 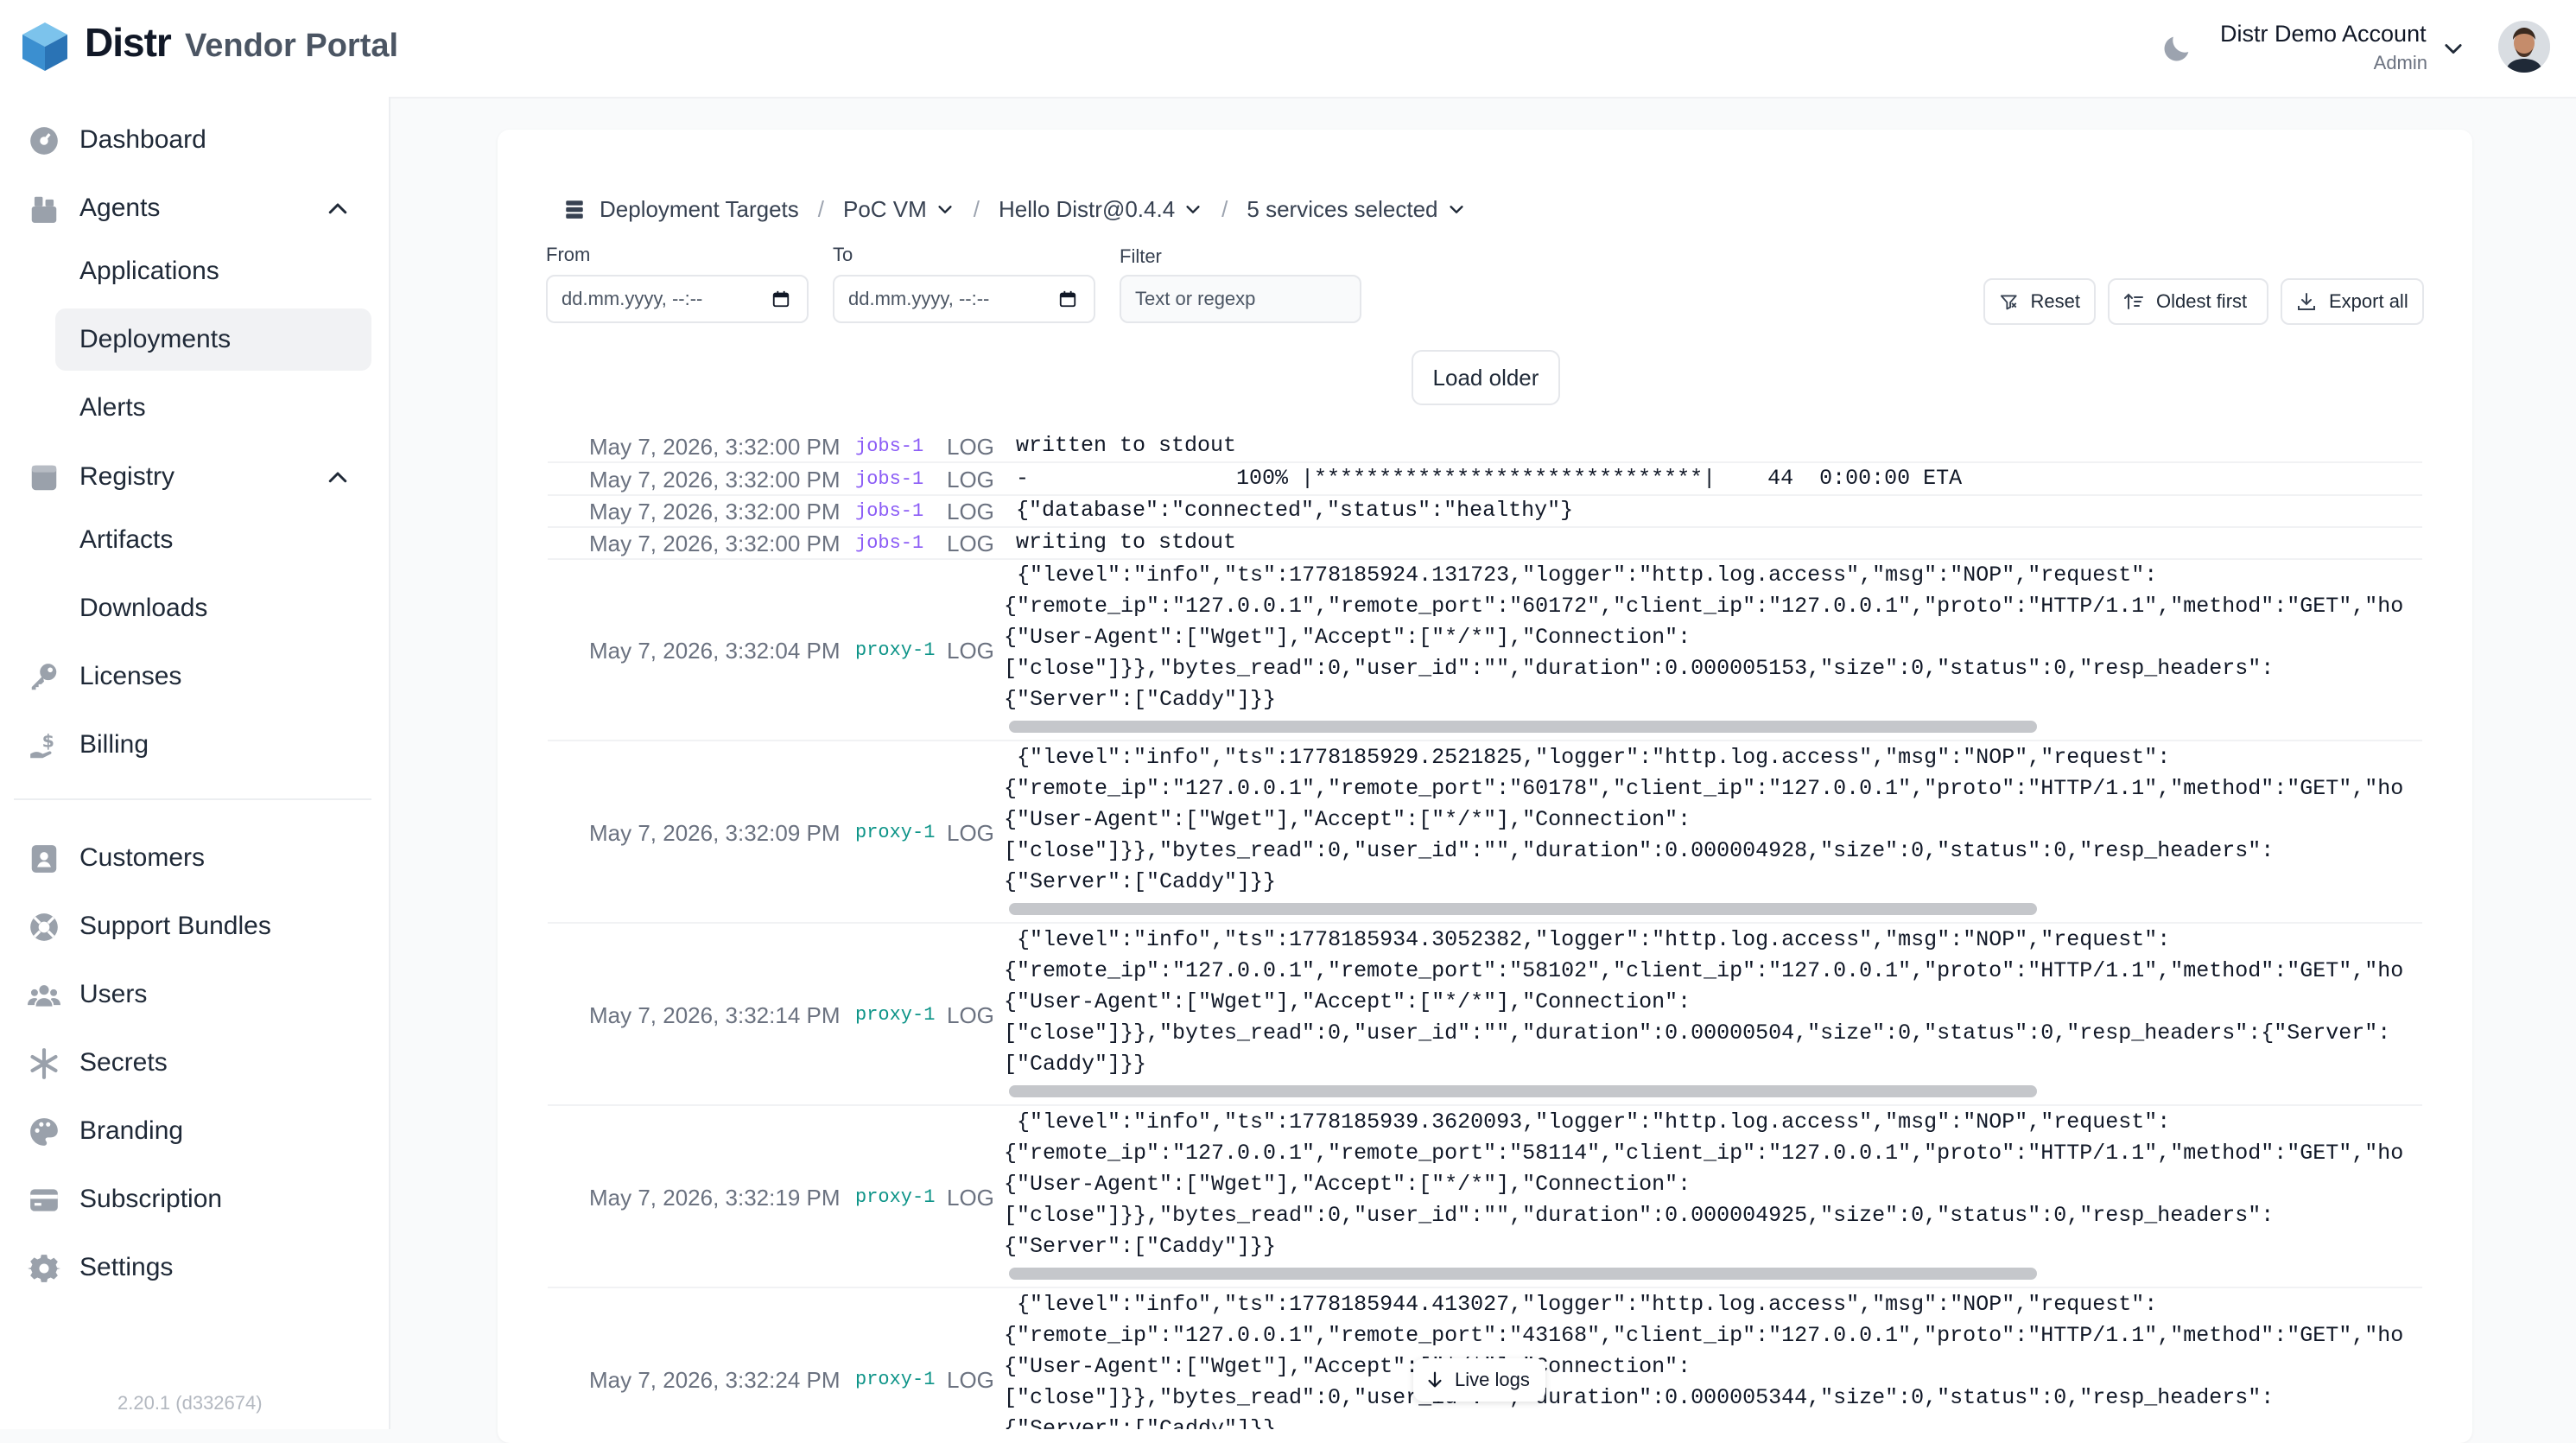 What do you see at coordinates (142, 857) in the screenshot?
I see `sidebar-item-label: Customers` at bounding box center [142, 857].